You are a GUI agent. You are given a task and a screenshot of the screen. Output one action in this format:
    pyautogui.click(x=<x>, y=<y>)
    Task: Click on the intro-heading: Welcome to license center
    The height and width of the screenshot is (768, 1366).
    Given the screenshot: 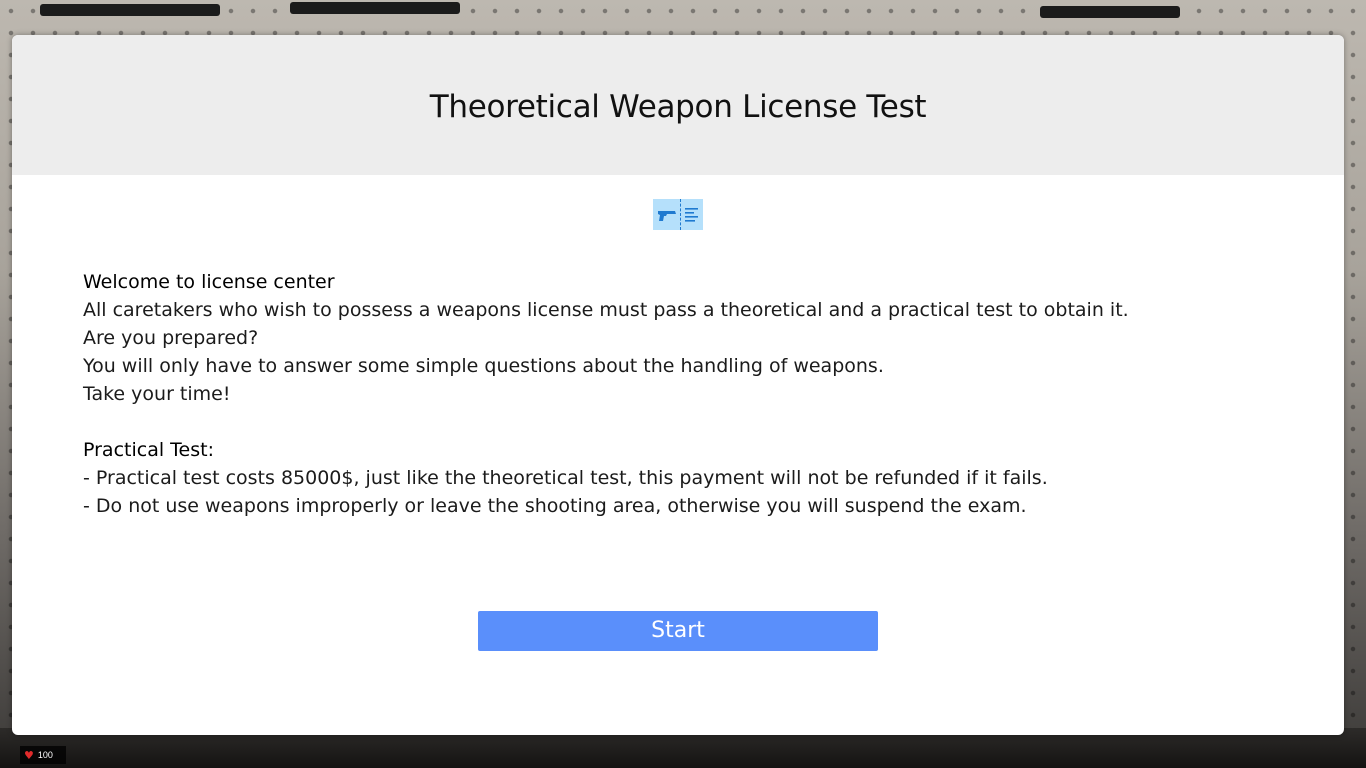 What is the action you would take?
    pyautogui.click(x=209, y=282)
    